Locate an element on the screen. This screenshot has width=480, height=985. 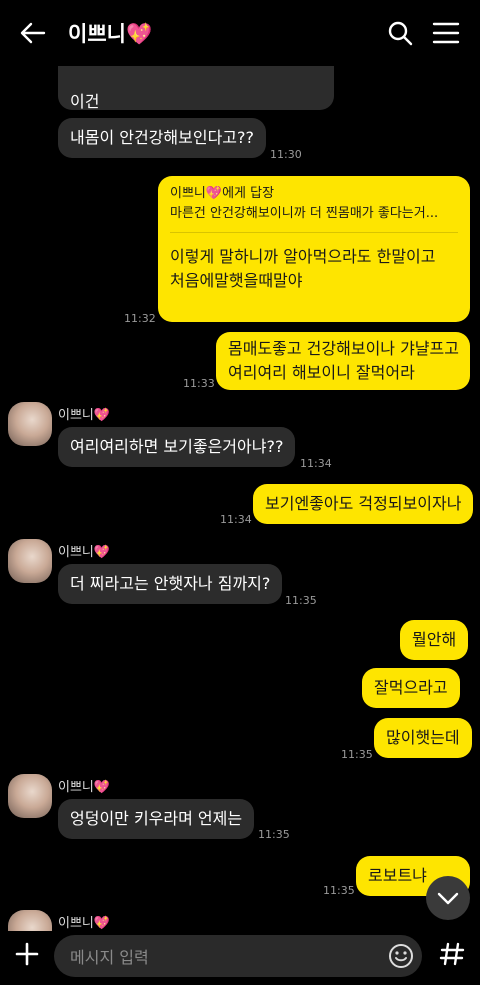
message-text: 많이햇는데 is located at coordinates (423, 737).